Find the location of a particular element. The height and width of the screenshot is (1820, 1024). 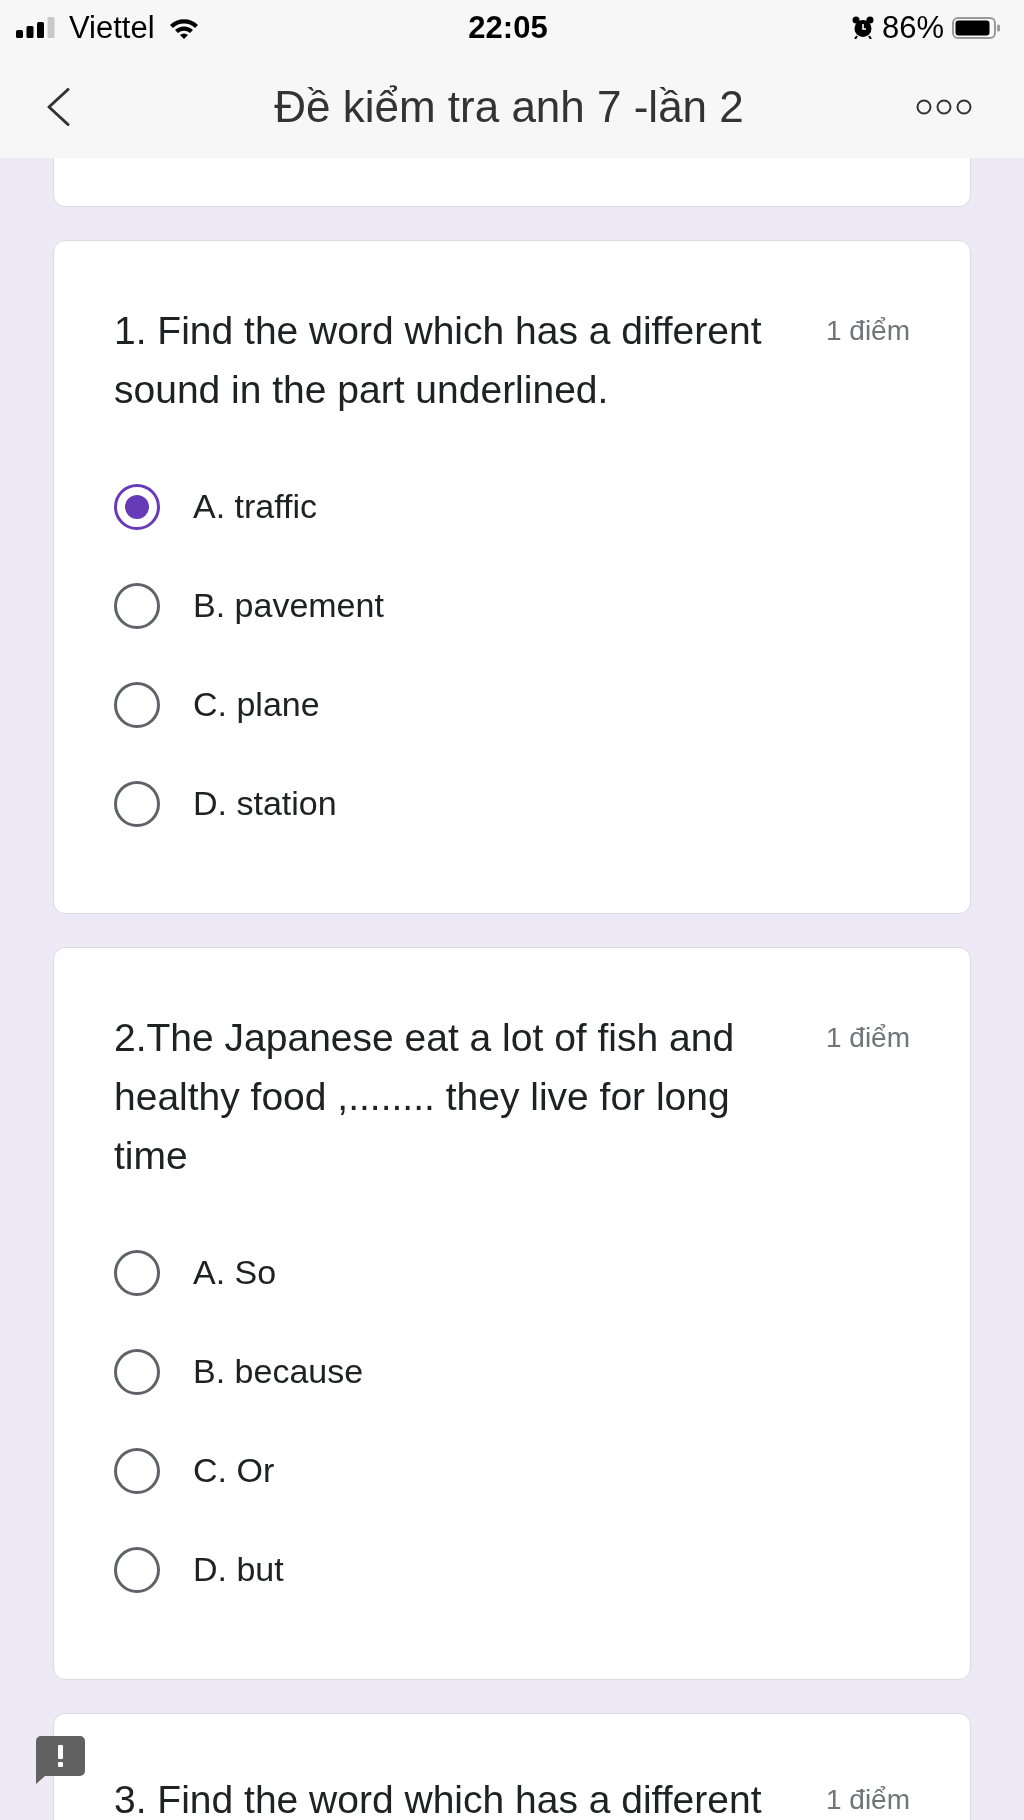

option-label: C. plane is located at coordinates (256, 704).